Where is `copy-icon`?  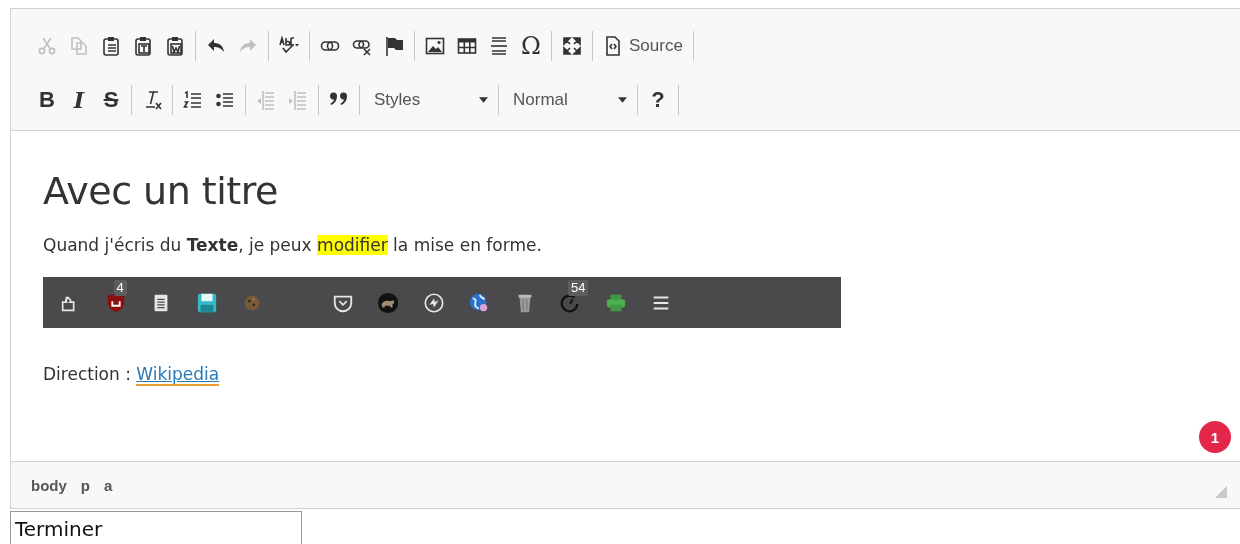
copy-icon is located at coordinates (79, 46).